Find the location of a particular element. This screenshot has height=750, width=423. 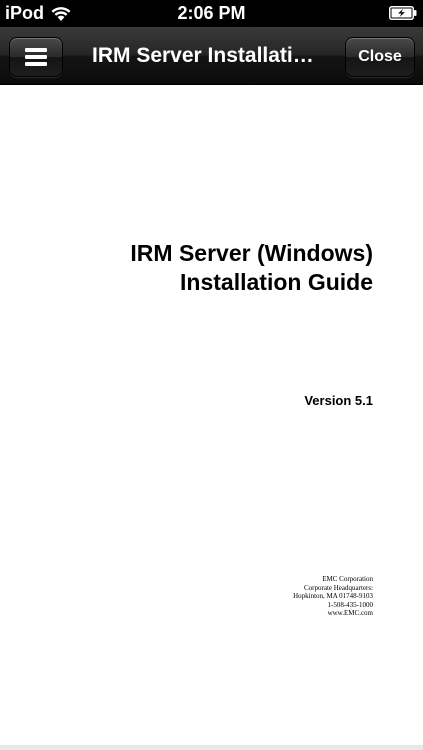

address-line: Corporate Headquarters: is located at coordinates (338, 587).